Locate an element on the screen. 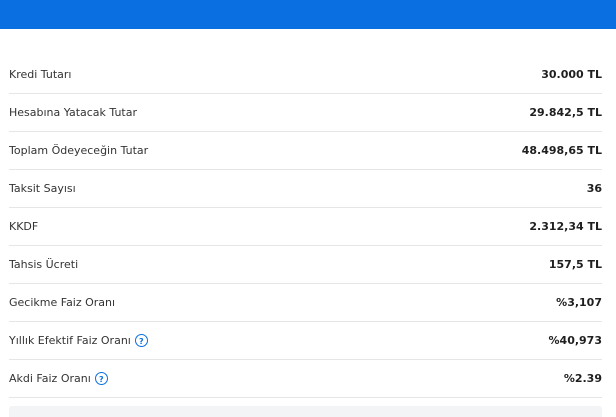 The width and height of the screenshot is (616, 417). row-gecikme-faiz-orani: Gecikme Faiz Oranı %3,107 is located at coordinates (305, 303).